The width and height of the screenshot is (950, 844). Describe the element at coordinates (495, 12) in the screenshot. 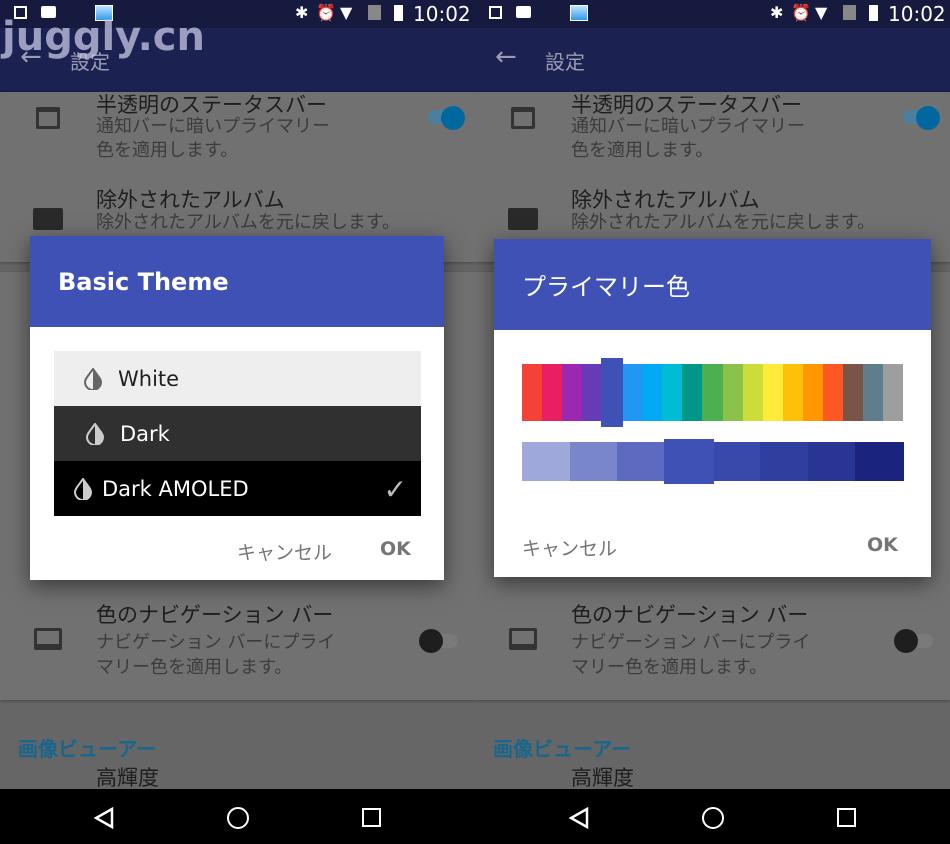

I see `image-icon` at that location.